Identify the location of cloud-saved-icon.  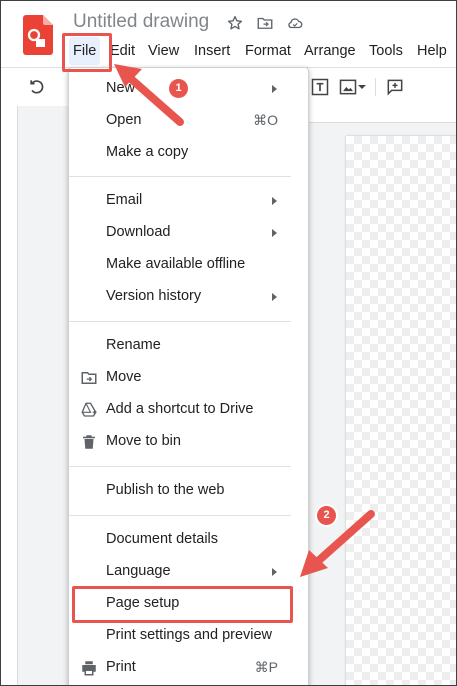
(295, 23).